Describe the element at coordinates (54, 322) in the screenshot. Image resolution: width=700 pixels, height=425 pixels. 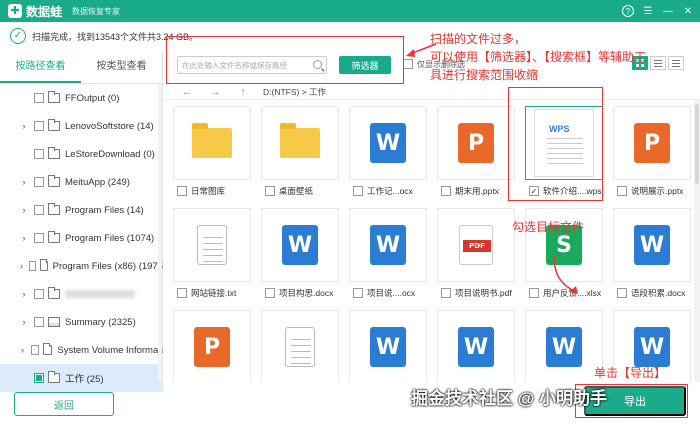
I see `drive-icon` at that location.